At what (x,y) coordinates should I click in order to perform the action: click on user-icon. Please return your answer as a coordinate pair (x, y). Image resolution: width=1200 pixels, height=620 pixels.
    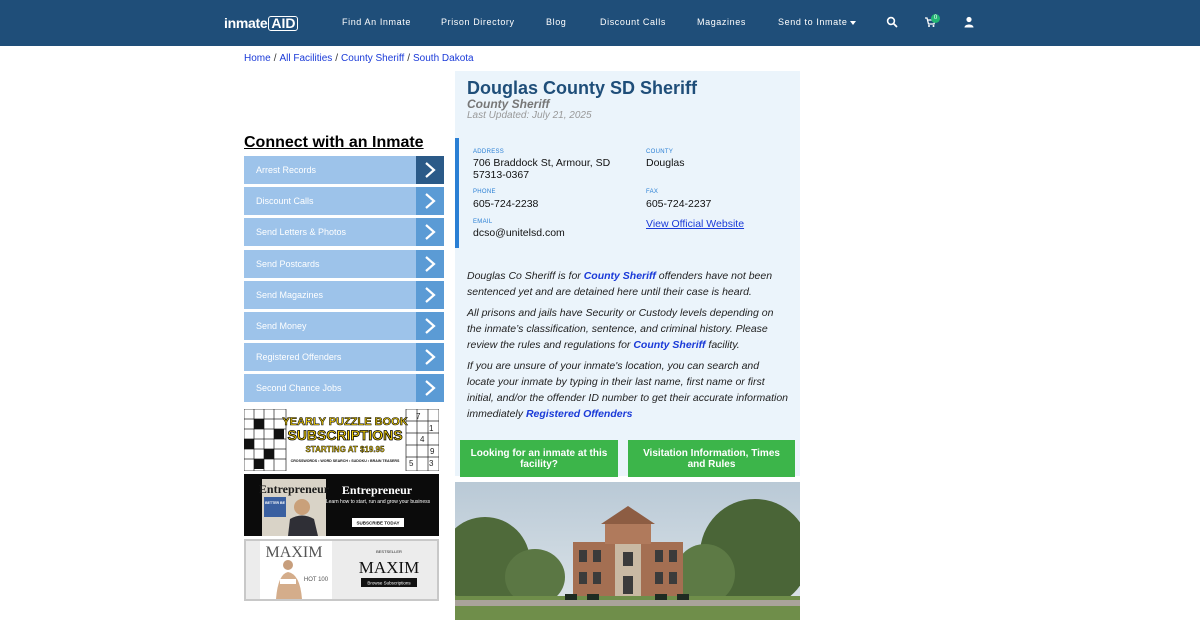
    Looking at the image, I should click on (969, 22).